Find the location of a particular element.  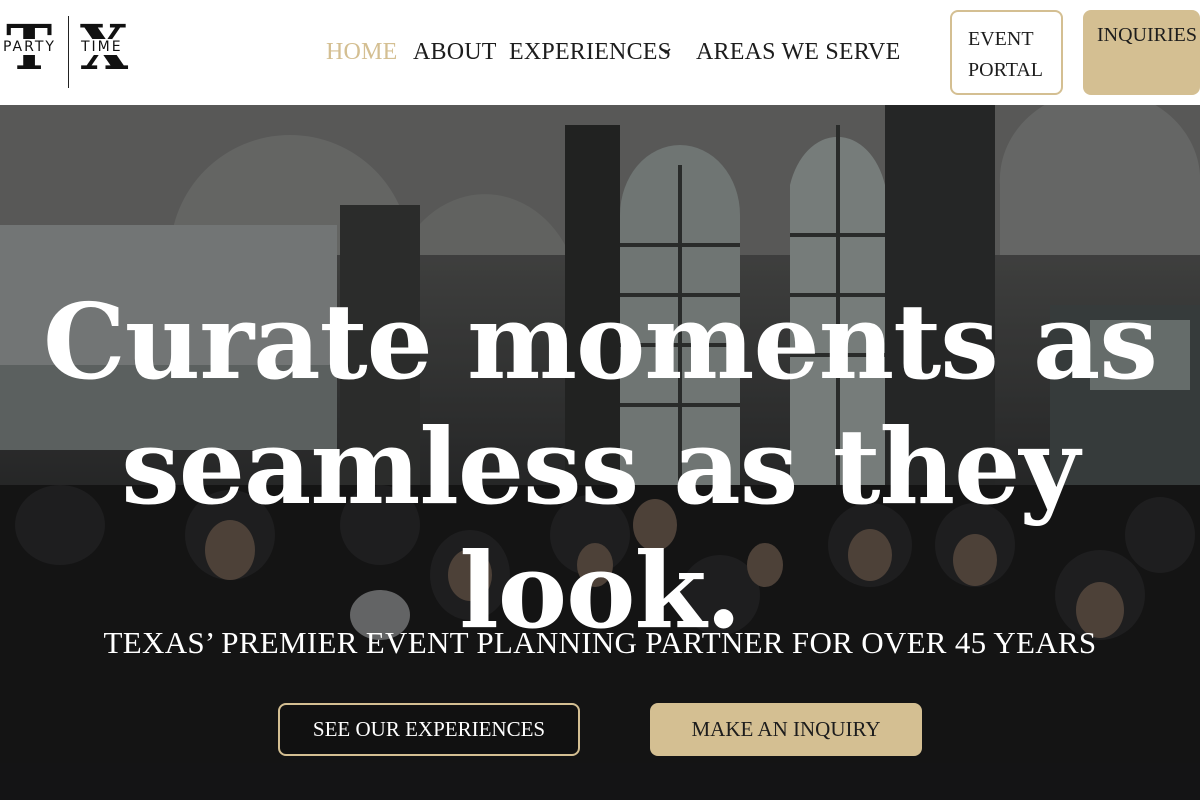

nav-areas-we-serve: AREAS WE SERVE is located at coordinates (798, 52).